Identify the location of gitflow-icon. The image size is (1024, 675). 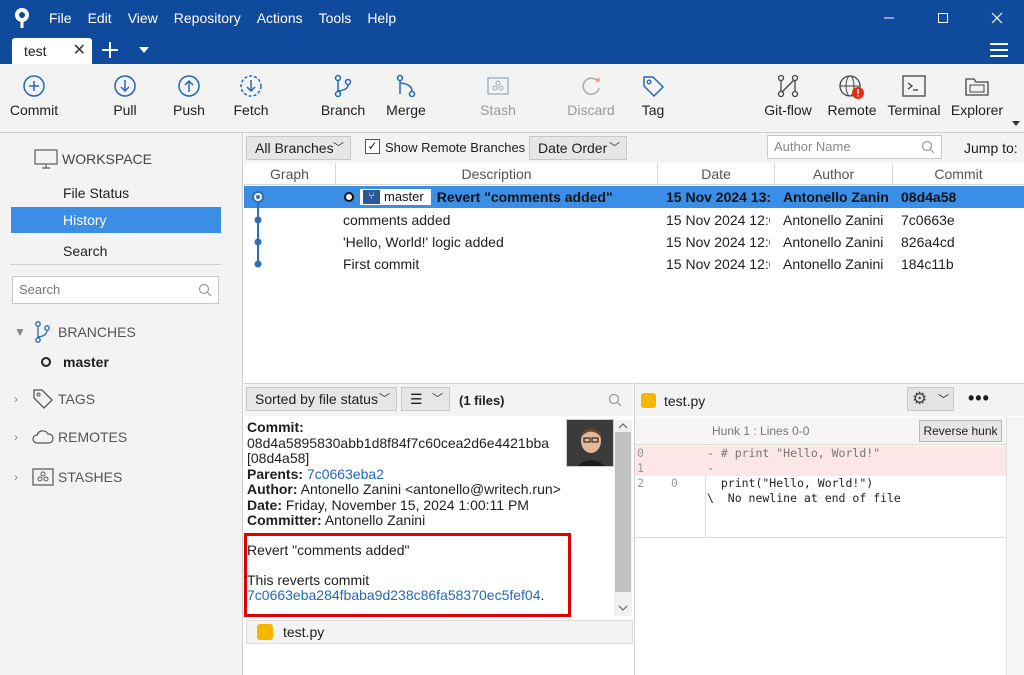
(788, 86).